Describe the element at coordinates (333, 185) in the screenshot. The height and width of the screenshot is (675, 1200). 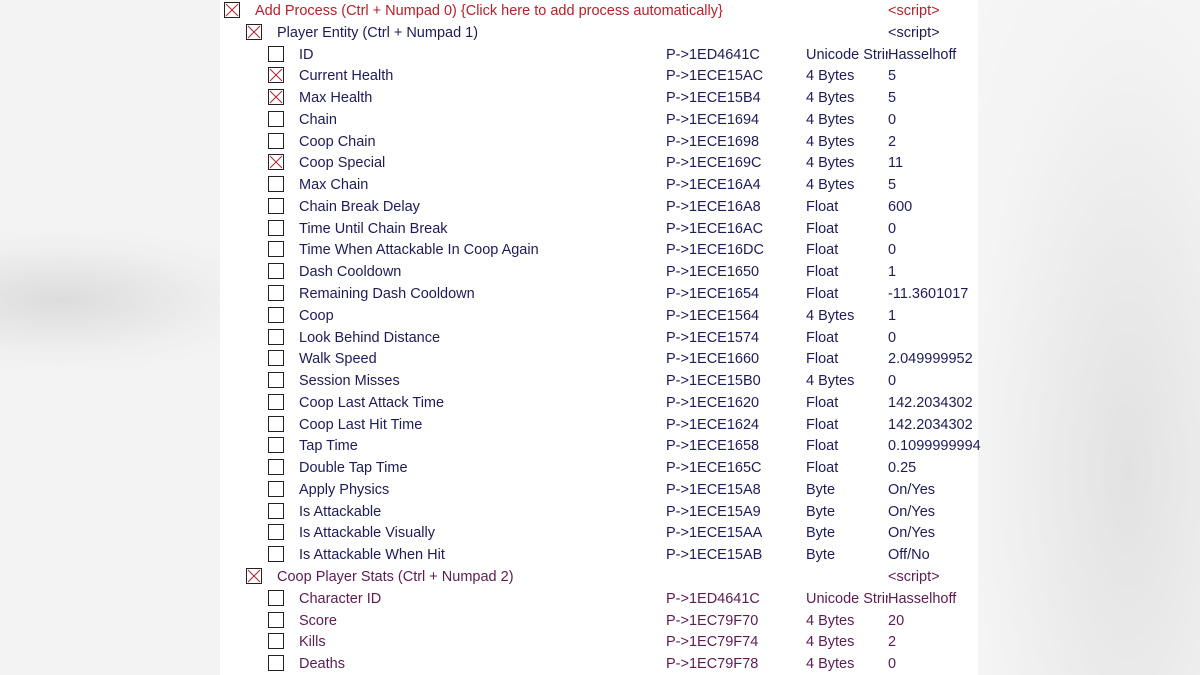
I see `description: Max Chain` at that location.